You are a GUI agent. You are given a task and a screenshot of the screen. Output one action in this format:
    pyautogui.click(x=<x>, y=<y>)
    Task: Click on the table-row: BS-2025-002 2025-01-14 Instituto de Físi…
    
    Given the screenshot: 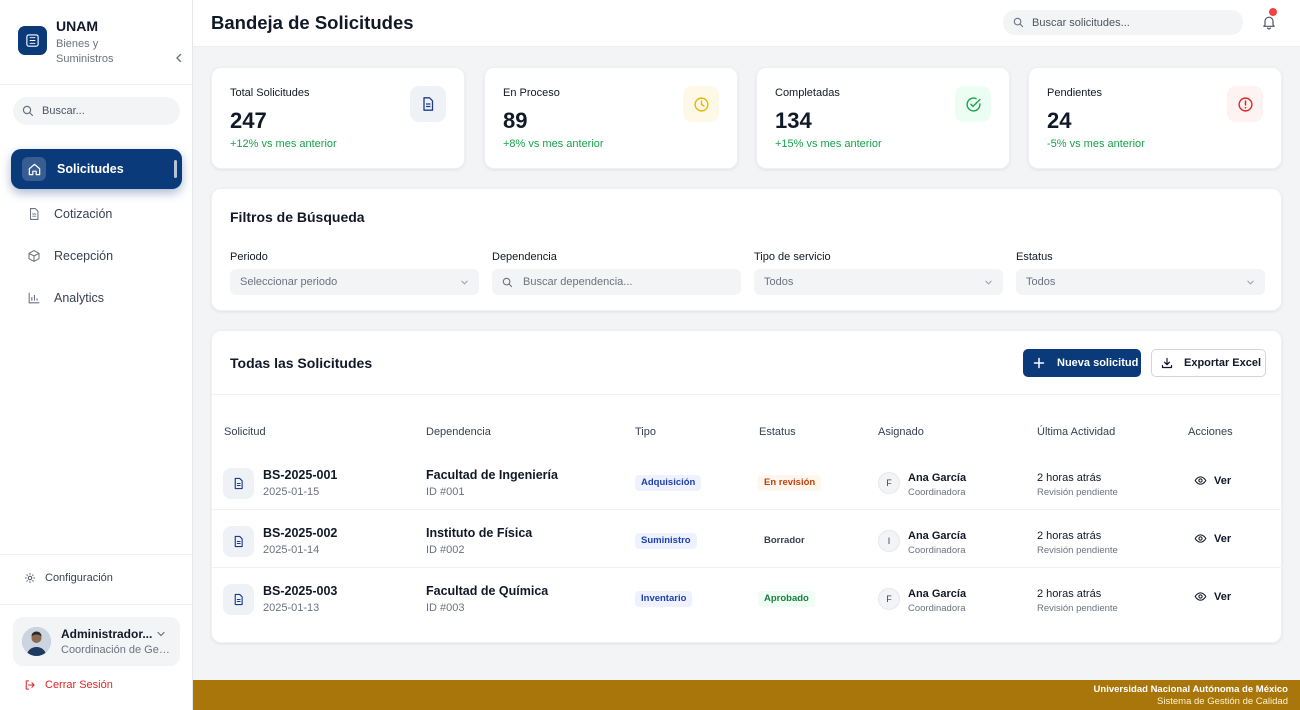 What is the action you would take?
    pyautogui.click(x=747, y=539)
    